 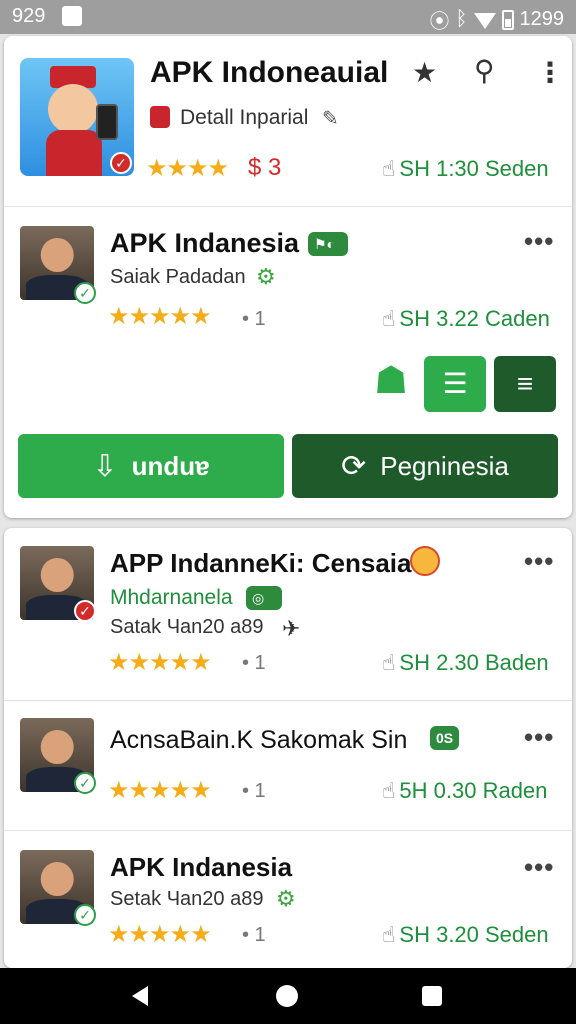 I want to click on mascot-phone, so click(x=107, y=122).